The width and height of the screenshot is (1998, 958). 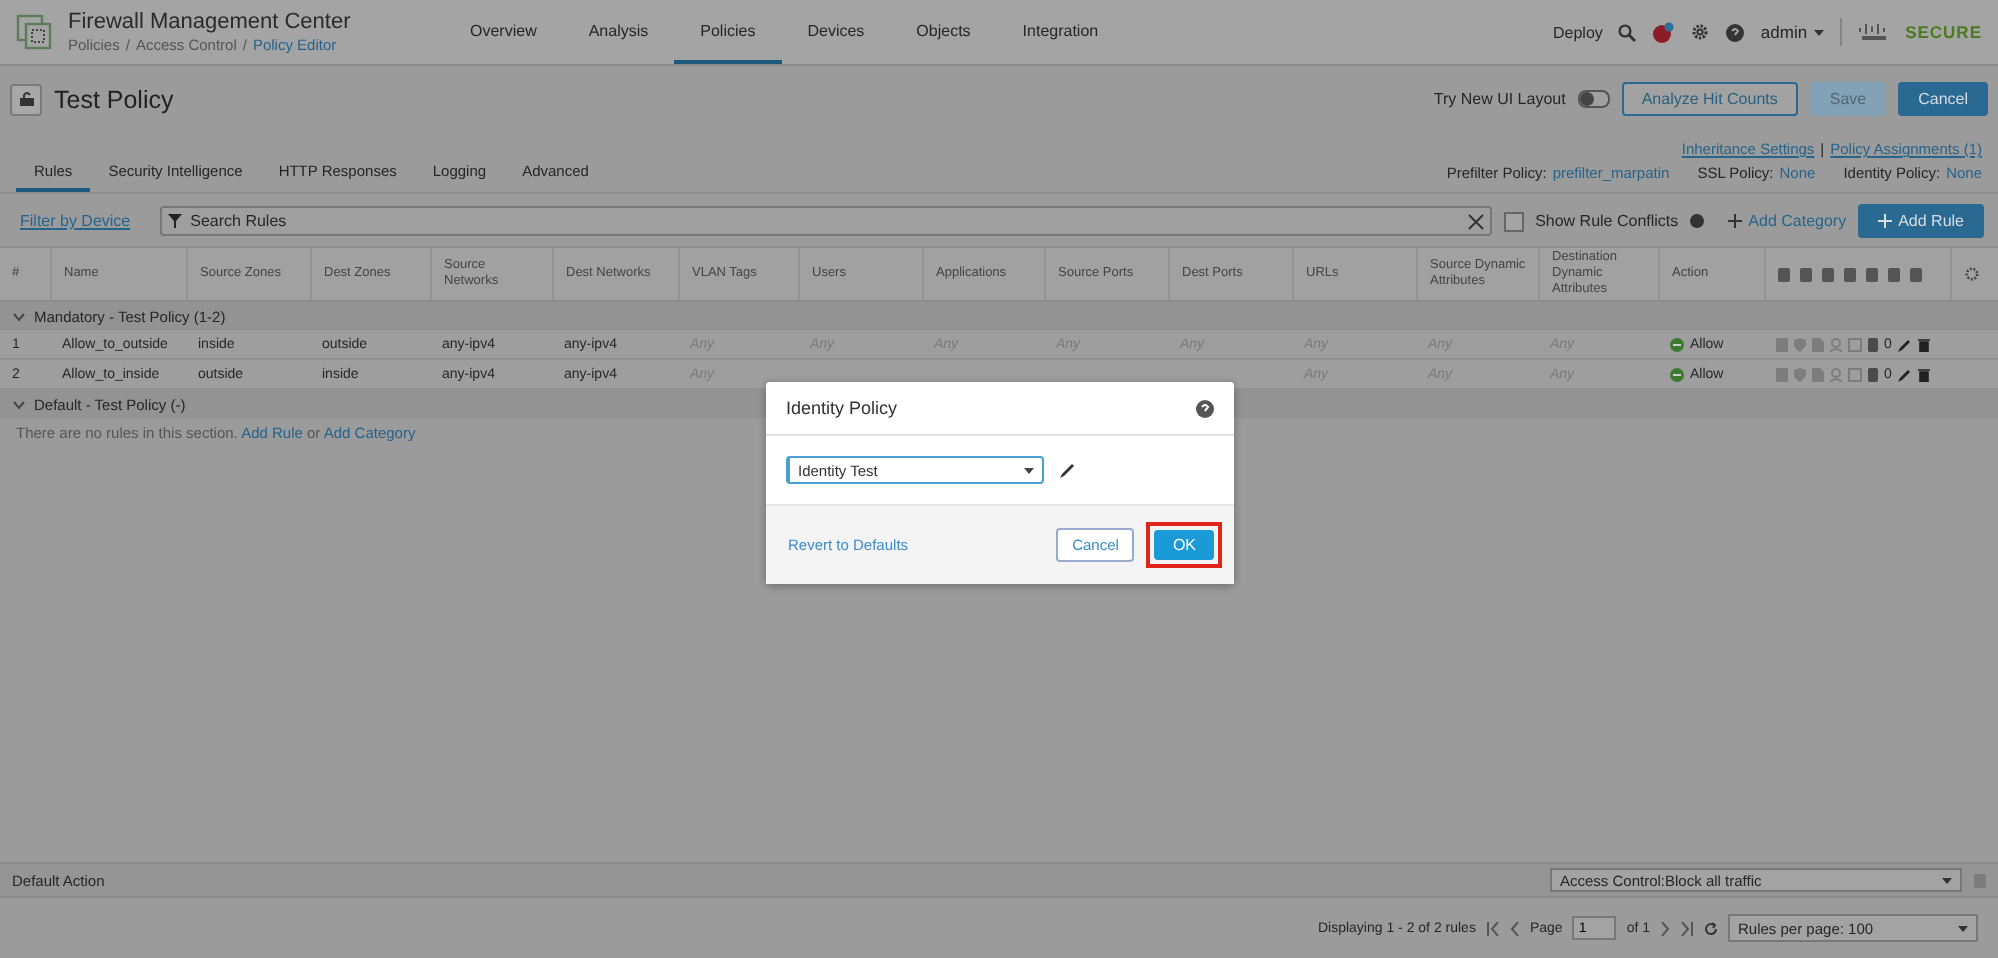 I want to click on app-logo-icon, so click(x=34, y=32).